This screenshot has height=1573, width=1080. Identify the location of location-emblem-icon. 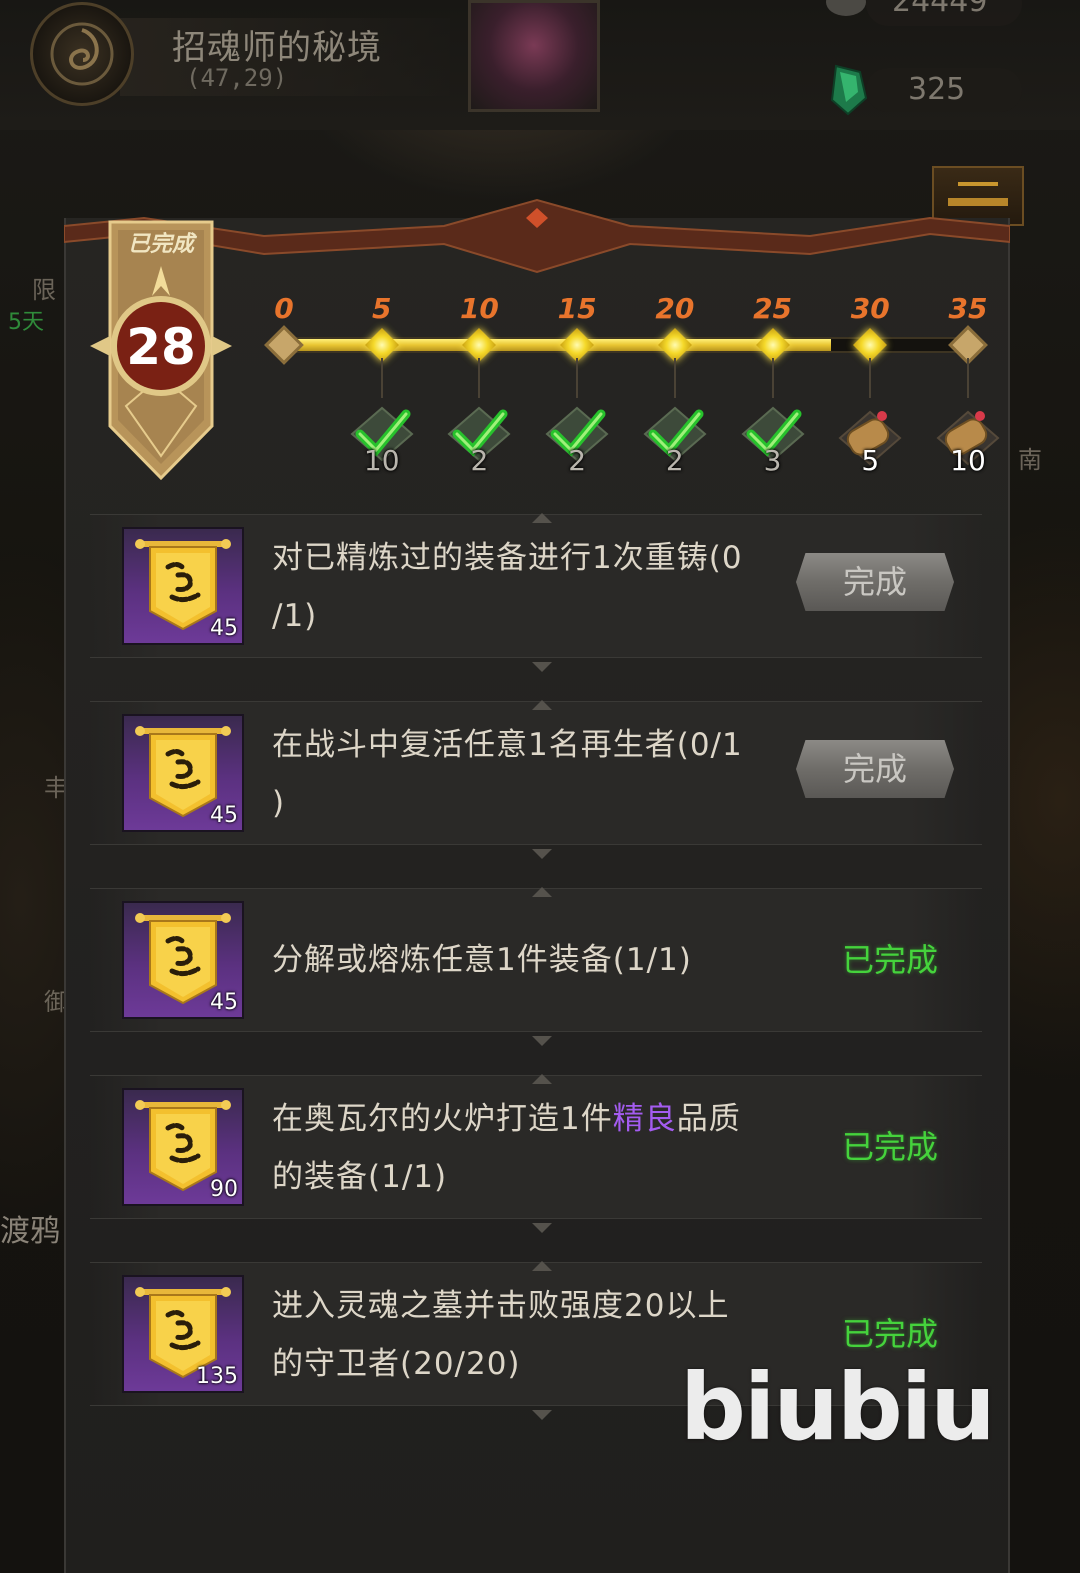
(82, 54).